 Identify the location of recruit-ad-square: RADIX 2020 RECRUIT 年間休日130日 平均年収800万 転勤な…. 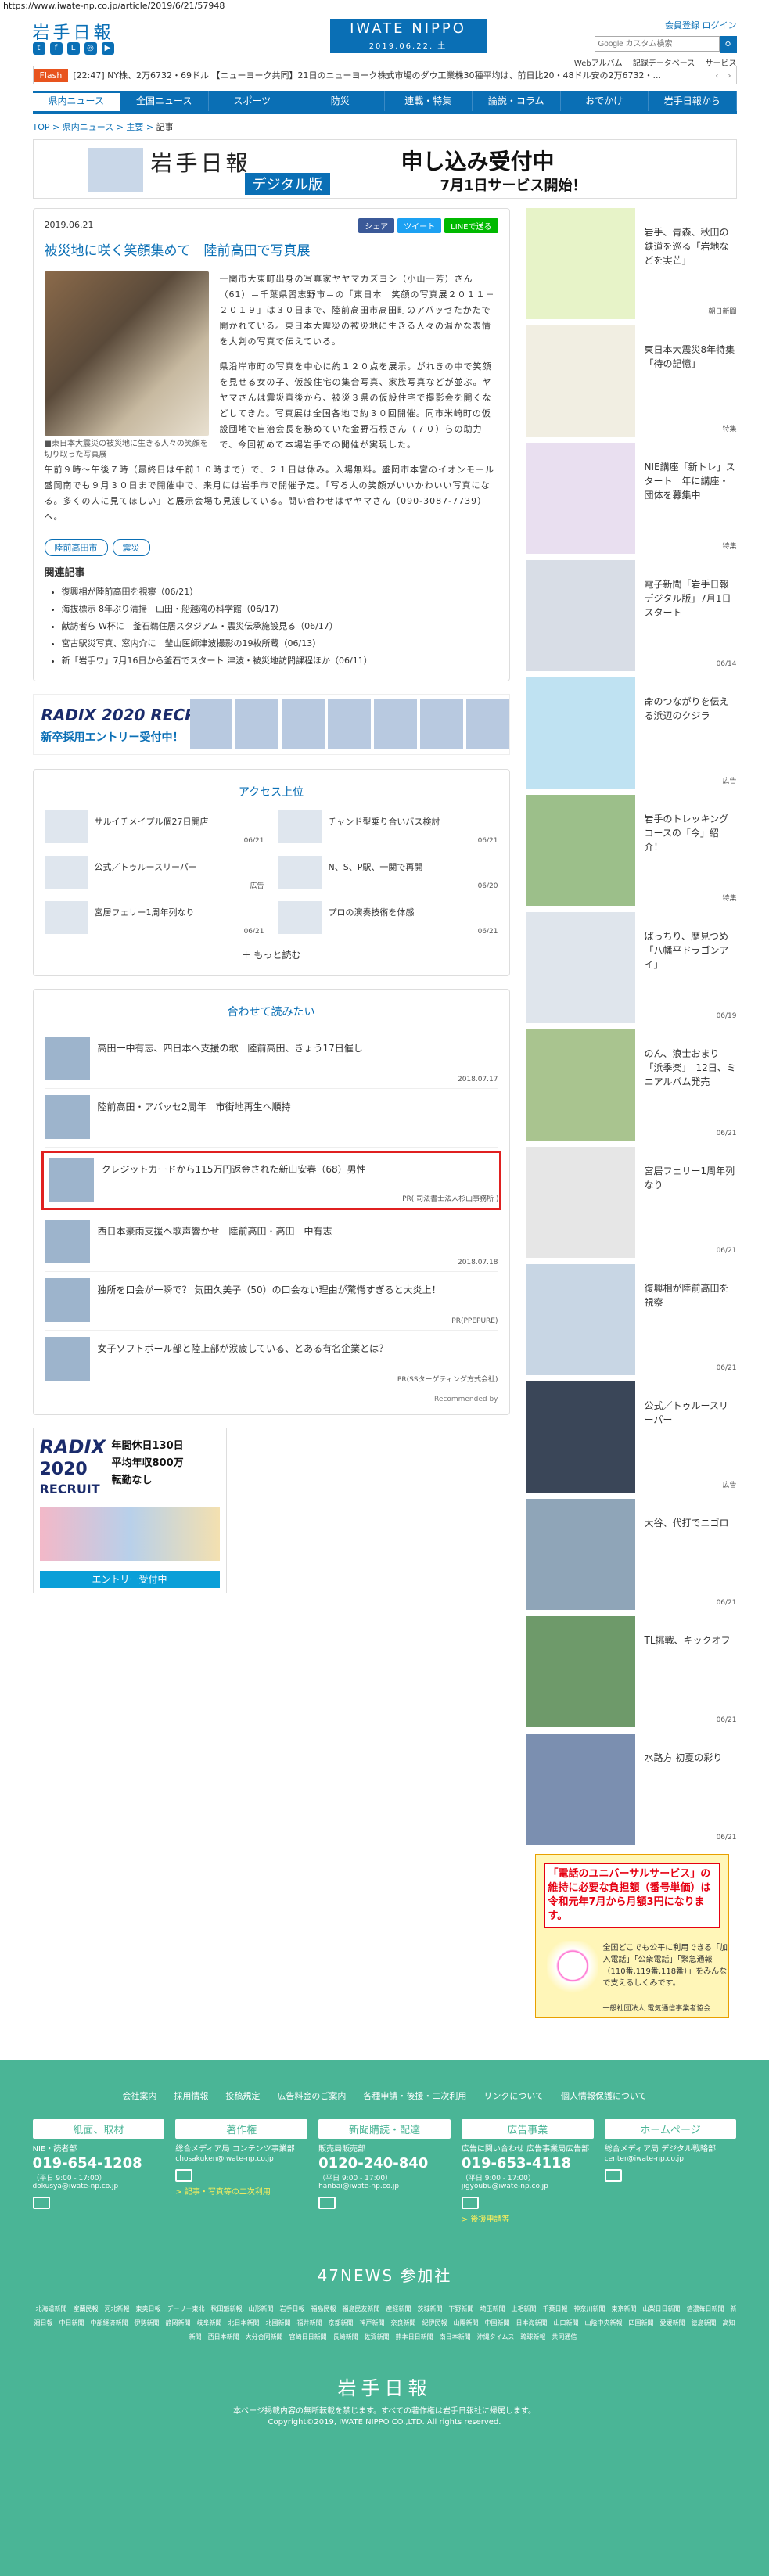
(129, 1510).